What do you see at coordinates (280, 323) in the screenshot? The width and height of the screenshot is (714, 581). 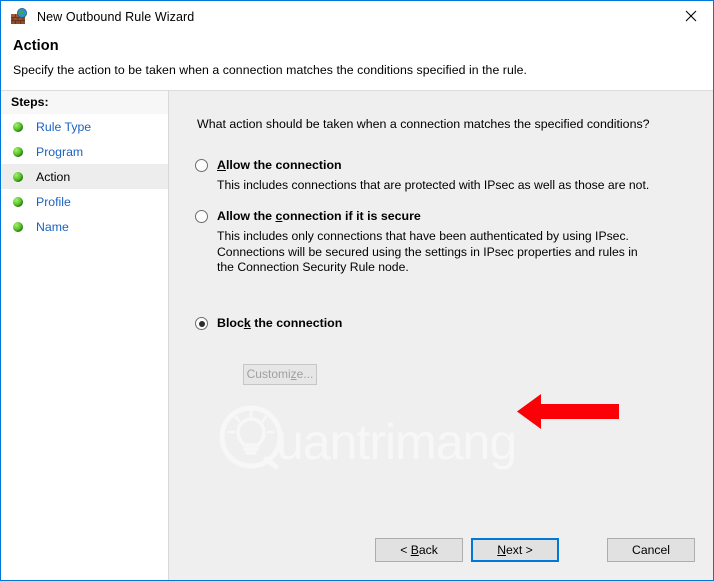 I see `option-block-label: Block the connection` at bounding box center [280, 323].